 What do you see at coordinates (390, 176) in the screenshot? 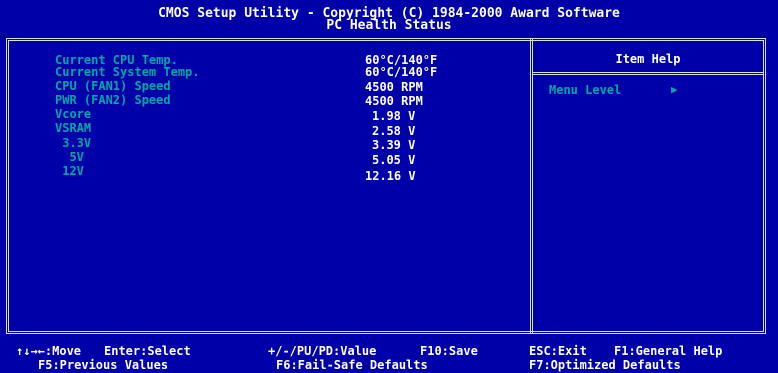
I see `reading-value-12v: 12.16 V` at bounding box center [390, 176].